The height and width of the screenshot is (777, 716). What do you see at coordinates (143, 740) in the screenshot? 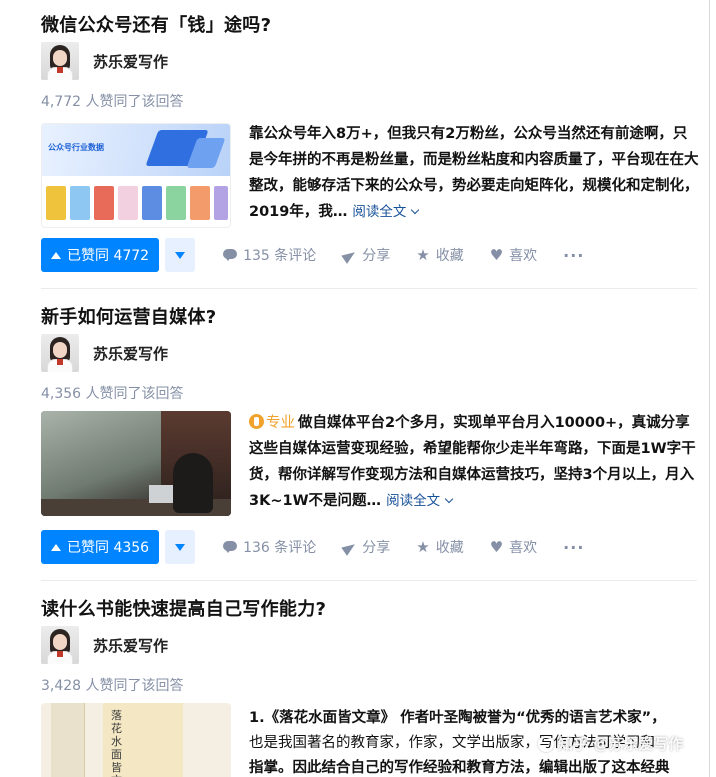
I see `book-cover: 落花水面皆文章` at bounding box center [143, 740].